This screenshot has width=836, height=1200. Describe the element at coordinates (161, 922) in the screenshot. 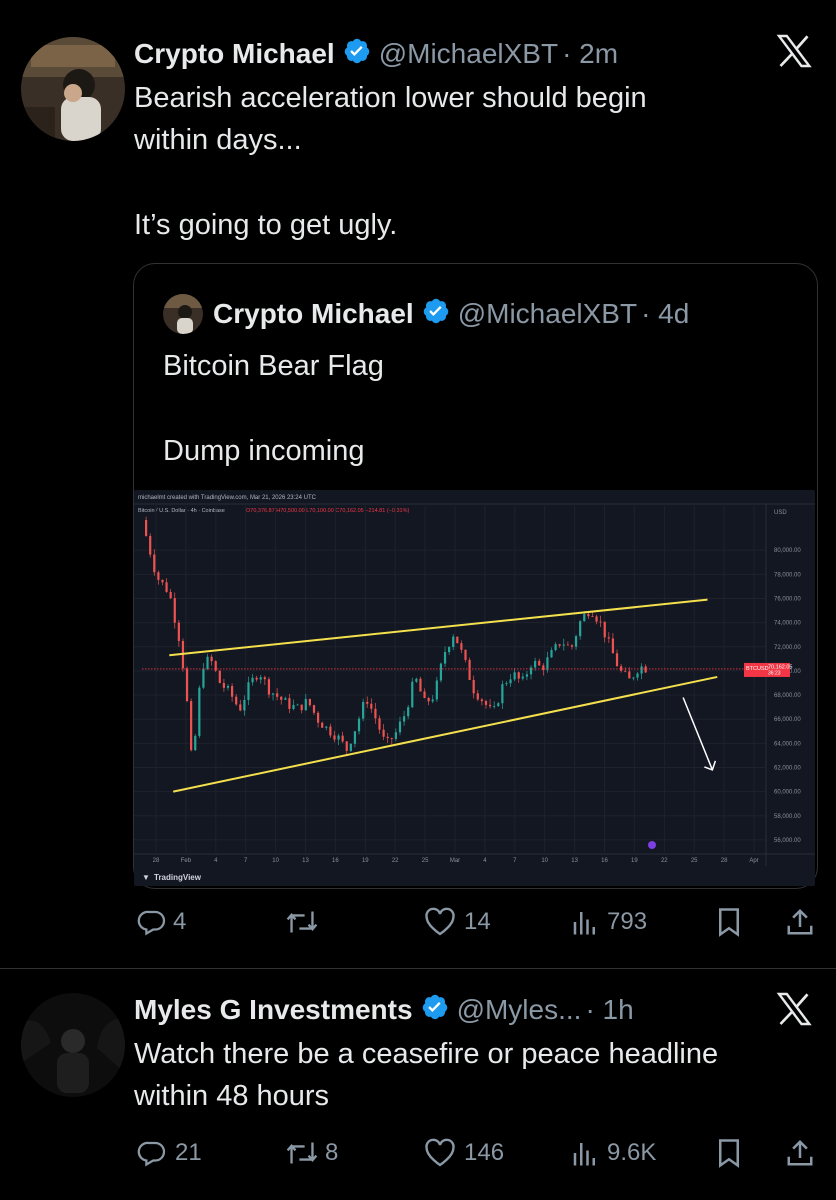

I see `reply-button: 4` at that location.